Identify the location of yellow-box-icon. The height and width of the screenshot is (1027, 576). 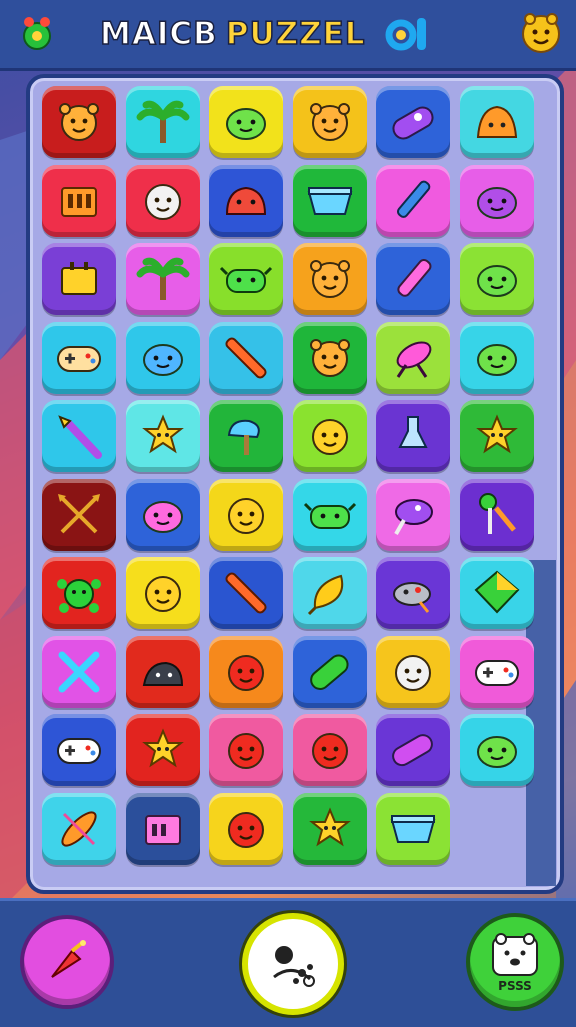
(79, 278).